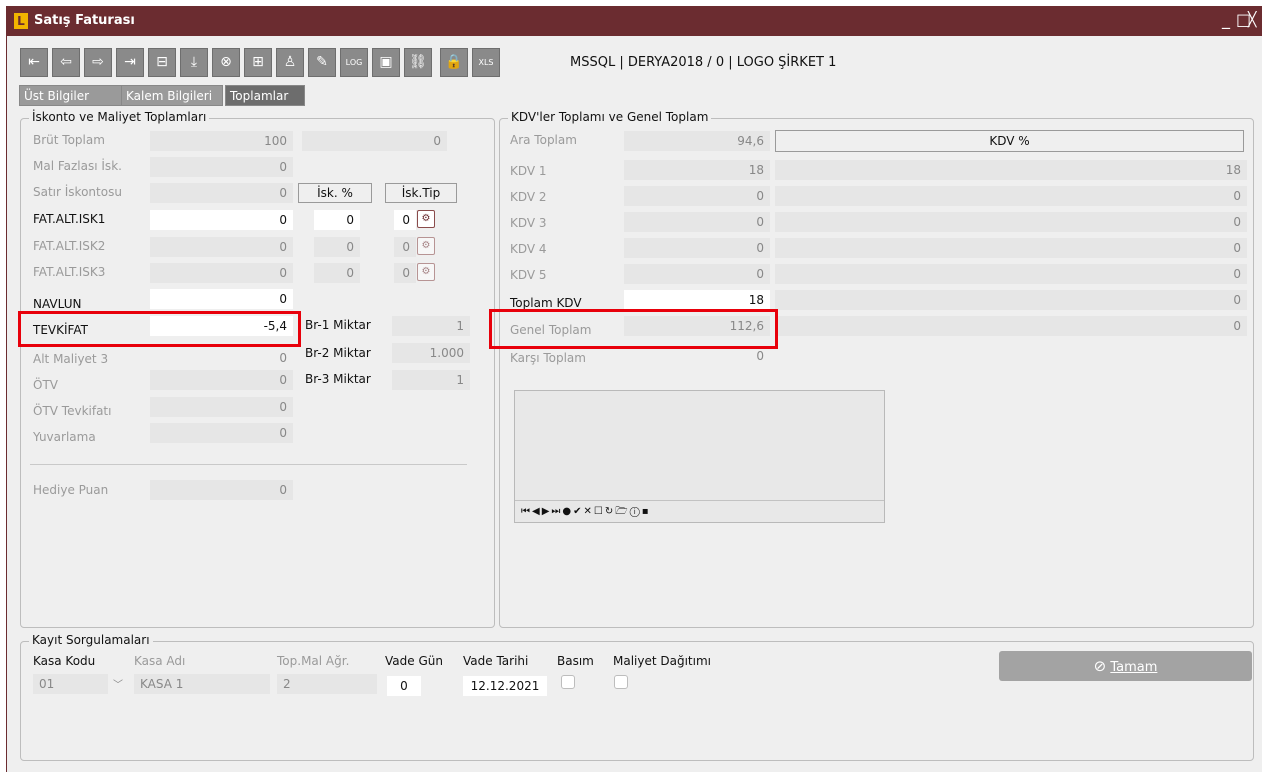  I want to click on kdv-label: KDV 5, so click(528, 275).